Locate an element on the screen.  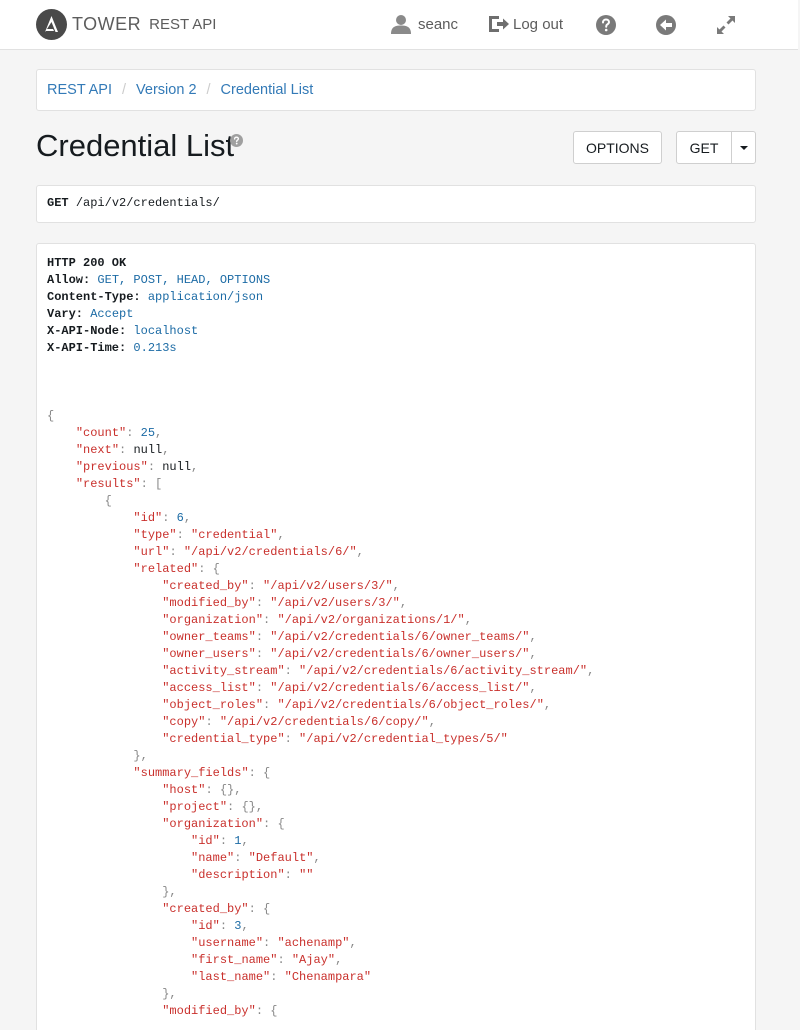
breadcrumb-rest-api: REST API is located at coordinates (79, 90).